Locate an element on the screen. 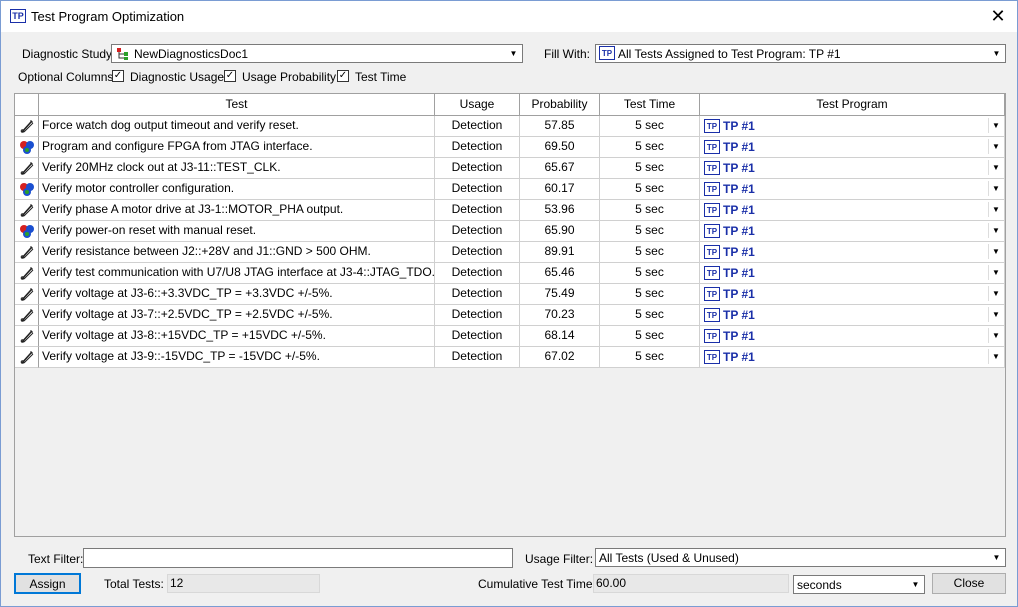 This screenshot has height=607, width=1018. probability-cell: 65.67 is located at coordinates (560, 168).